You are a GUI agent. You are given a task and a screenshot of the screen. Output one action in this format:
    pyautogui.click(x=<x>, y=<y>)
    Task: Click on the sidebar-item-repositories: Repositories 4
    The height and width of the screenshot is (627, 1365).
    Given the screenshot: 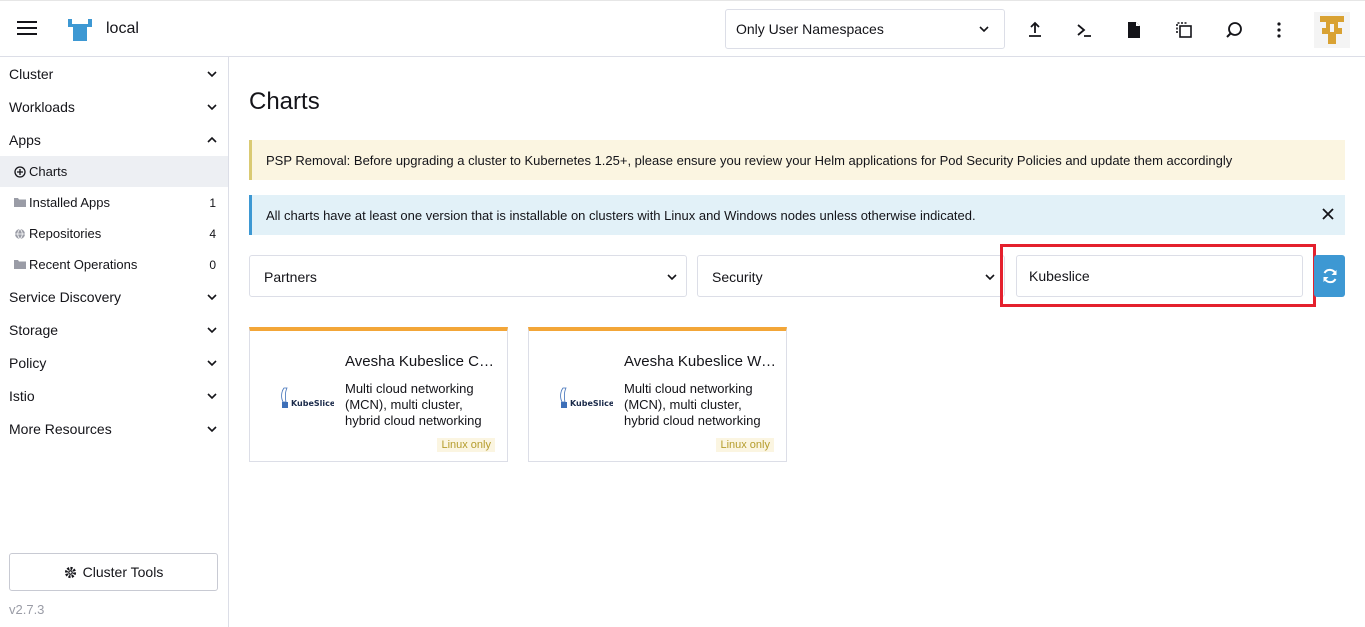 What is the action you would take?
    pyautogui.click(x=114, y=233)
    